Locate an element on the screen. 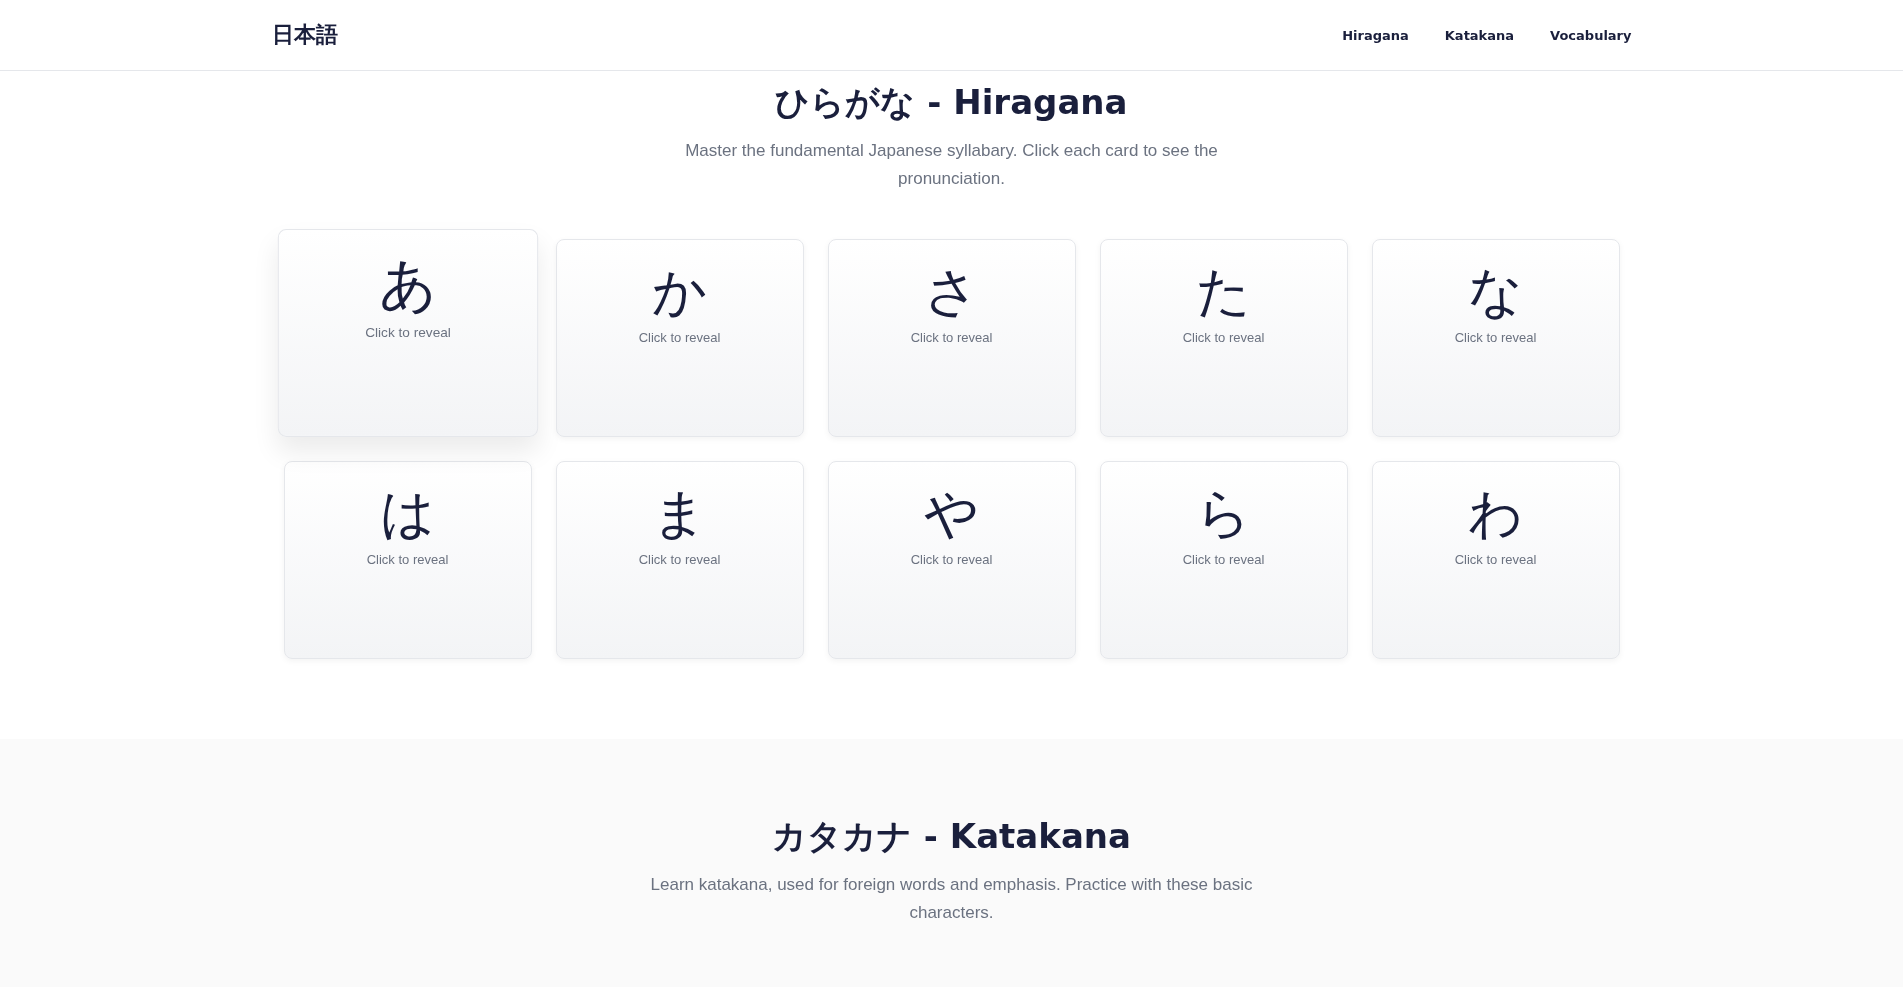 The width and height of the screenshot is (1903, 987). section-description: Learn katakana, used for foreign words and emphasis. Practice with these basic characters. is located at coordinates (951, 899).